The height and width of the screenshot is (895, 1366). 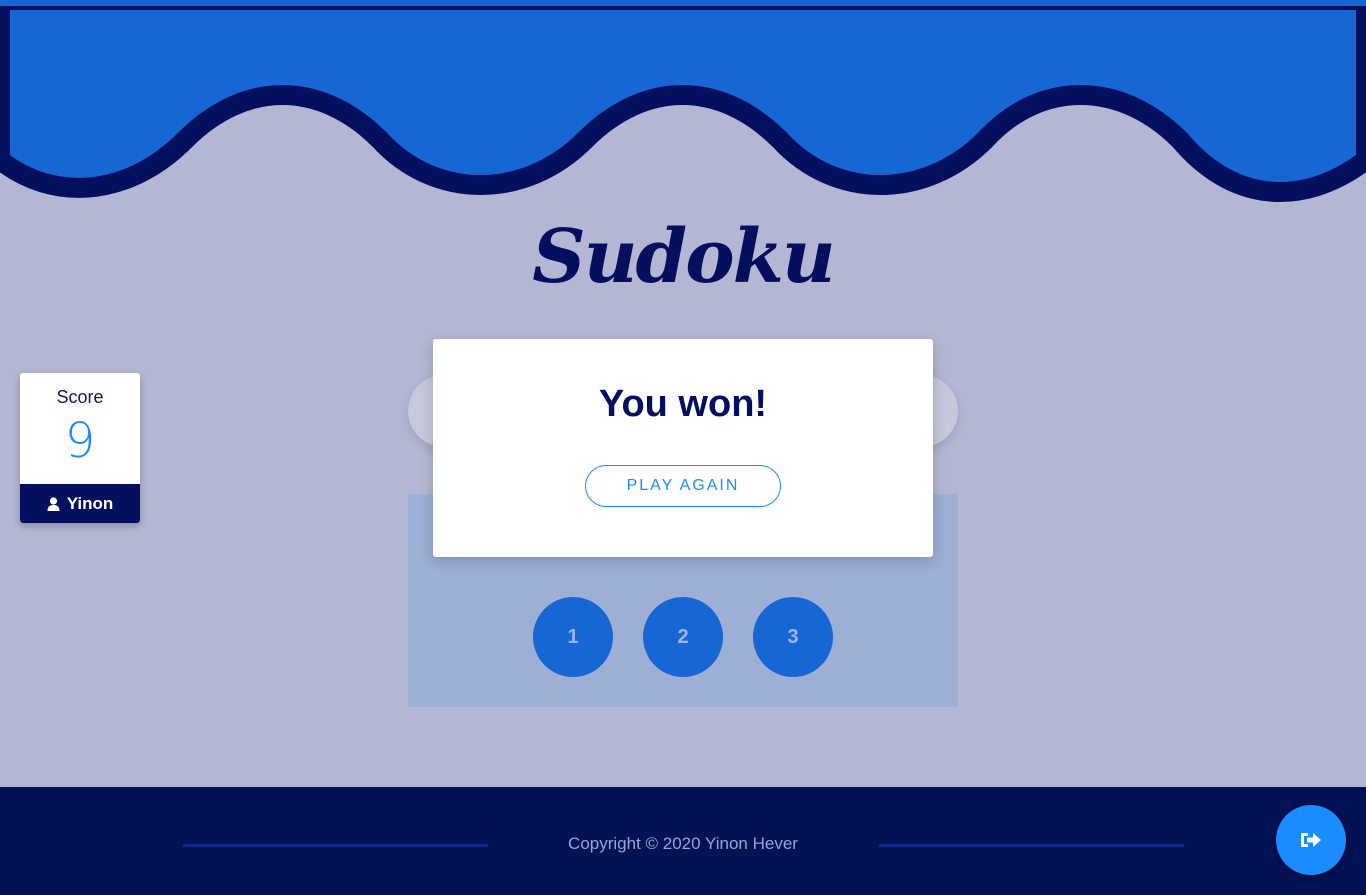 I want to click on play-again-button: PLAY AGAIN, so click(x=683, y=486).